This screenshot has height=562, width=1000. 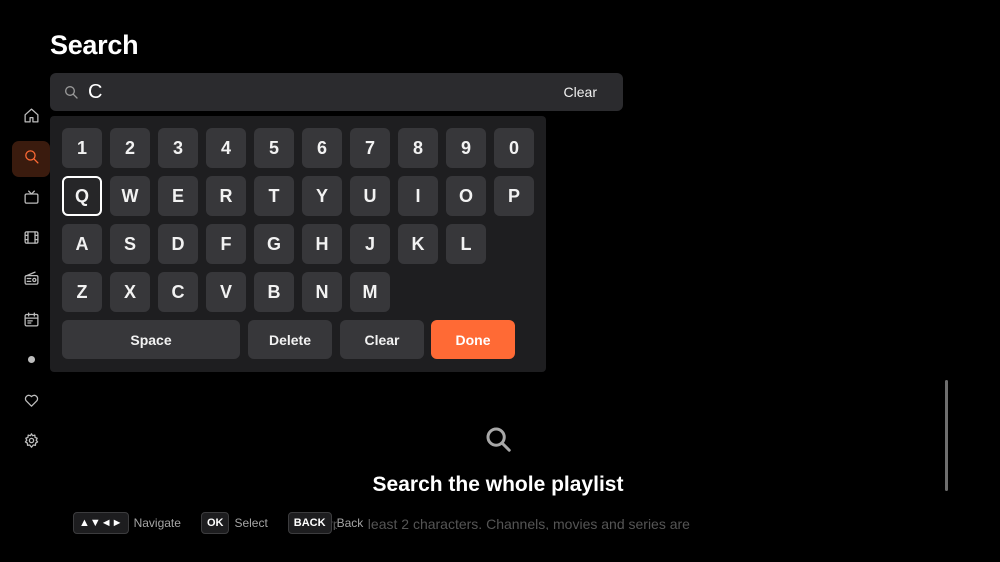 I want to click on sidebar-item-settings, so click(x=31, y=443).